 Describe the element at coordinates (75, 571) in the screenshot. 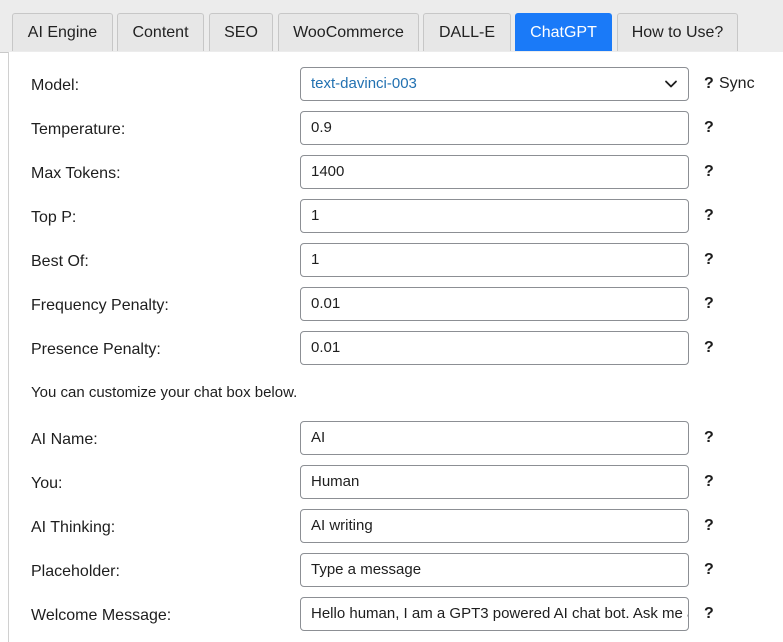

I see `placeholder-label: Placeholder:` at that location.